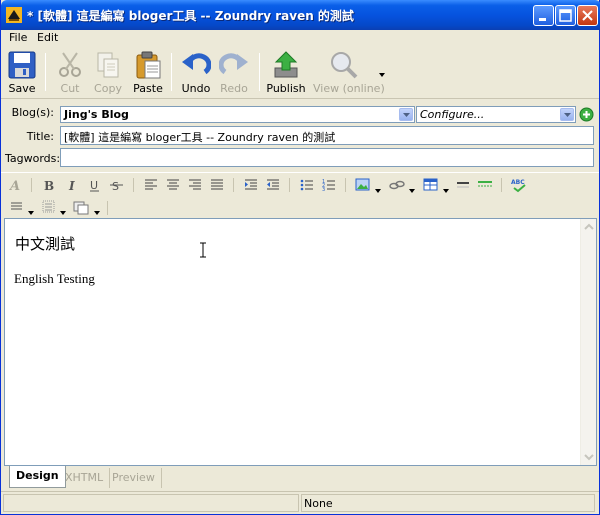 The image size is (600, 515). Describe the element at coordinates (63, 211) in the screenshot. I see `font-size-dropdown-icon` at that location.